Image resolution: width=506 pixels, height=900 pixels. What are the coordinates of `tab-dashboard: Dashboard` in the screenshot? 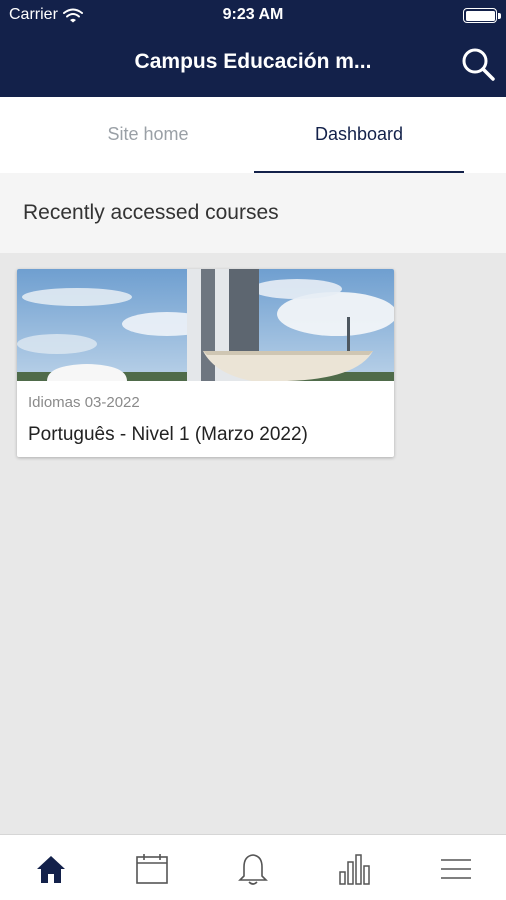 It's located at (359, 135).